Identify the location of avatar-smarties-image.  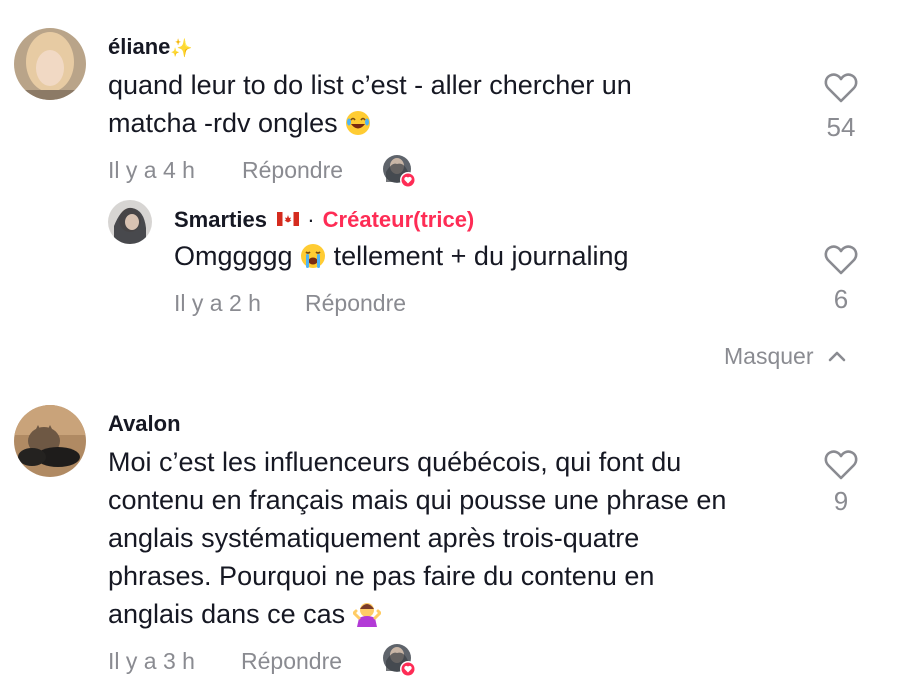
(130, 222).